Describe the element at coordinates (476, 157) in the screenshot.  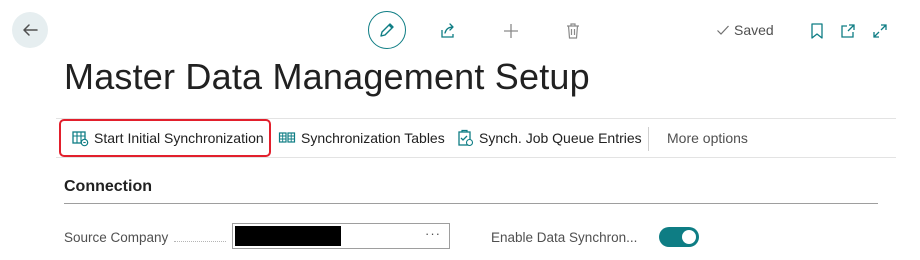
I see `actionbar-divider-bottom` at that location.